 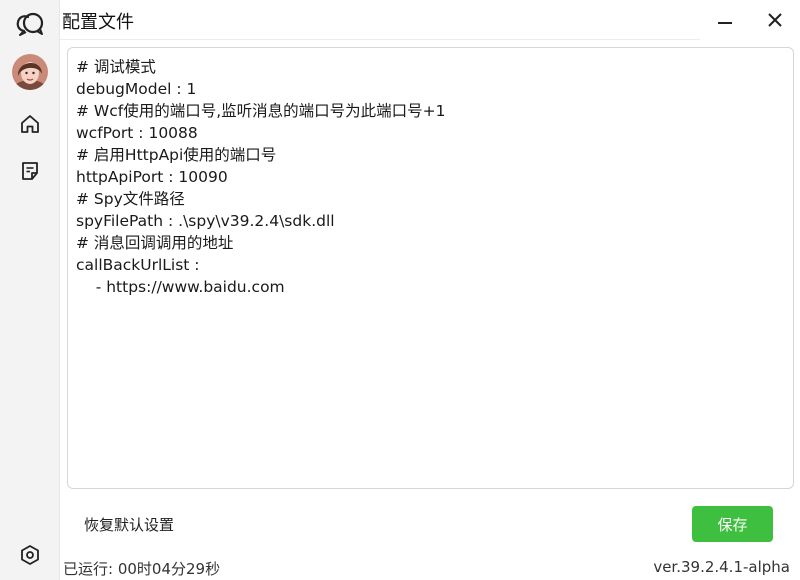 What do you see at coordinates (30, 171) in the screenshot?
I see `note-icon` at bounding box center [30, 171].